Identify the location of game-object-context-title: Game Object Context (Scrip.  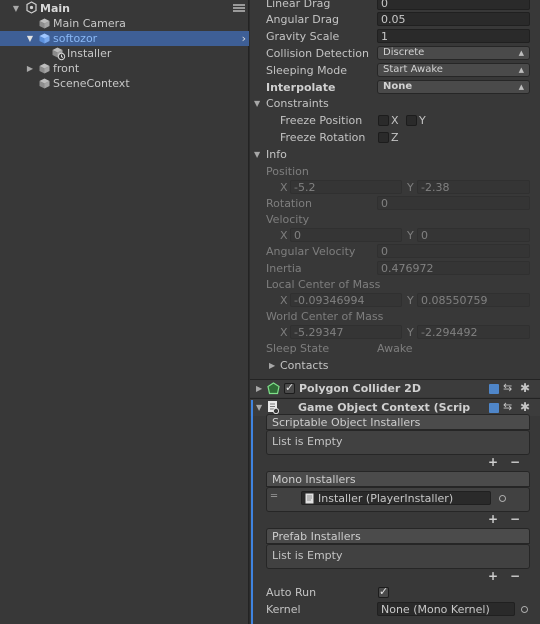
(384, 407).